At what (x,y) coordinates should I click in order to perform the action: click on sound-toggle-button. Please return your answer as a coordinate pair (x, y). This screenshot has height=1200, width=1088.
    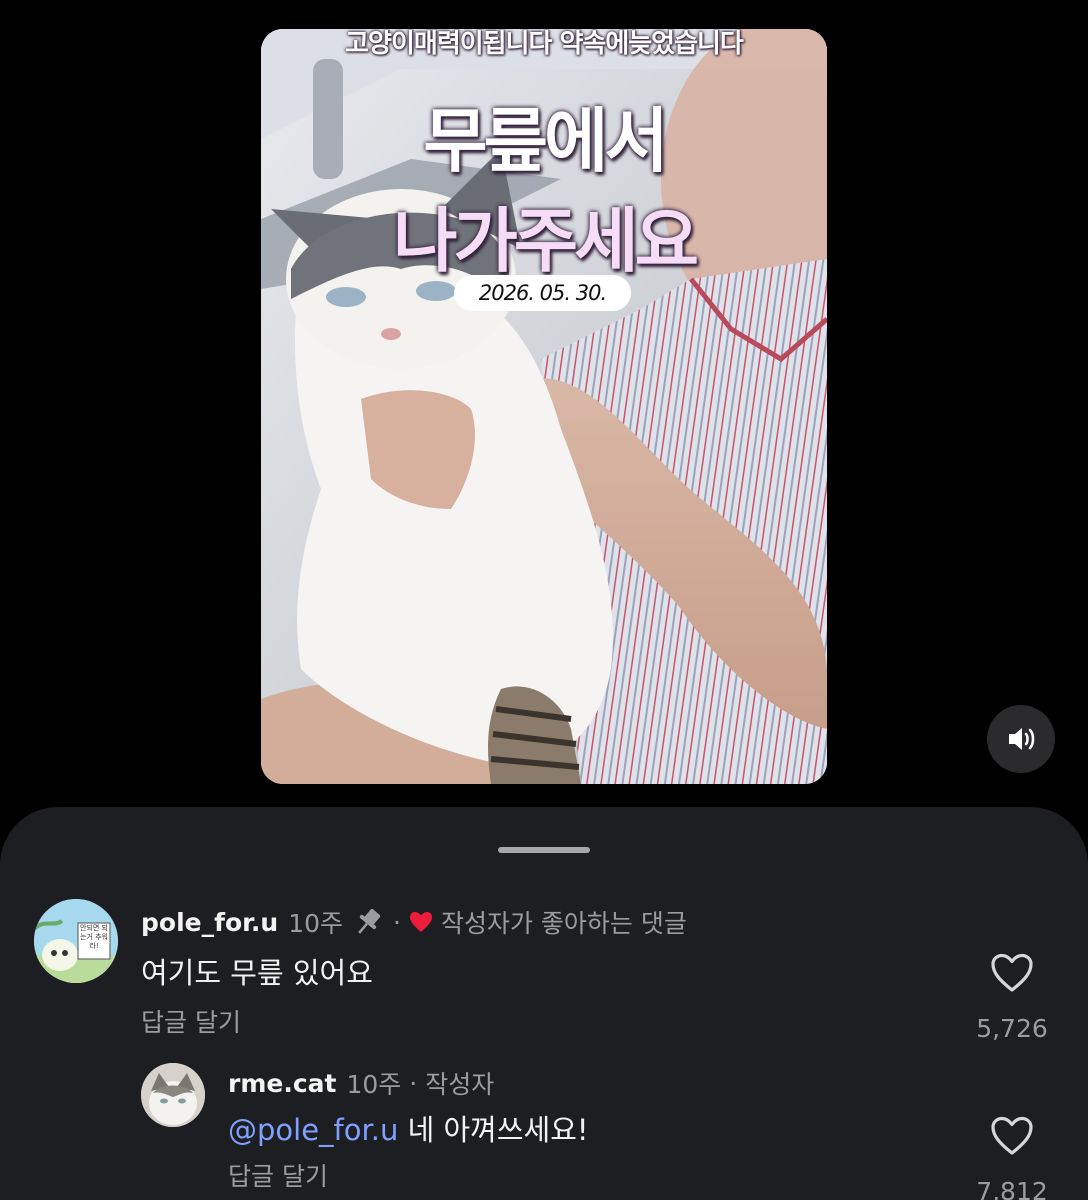
    Looking at the image, I should click on (1021, 739).